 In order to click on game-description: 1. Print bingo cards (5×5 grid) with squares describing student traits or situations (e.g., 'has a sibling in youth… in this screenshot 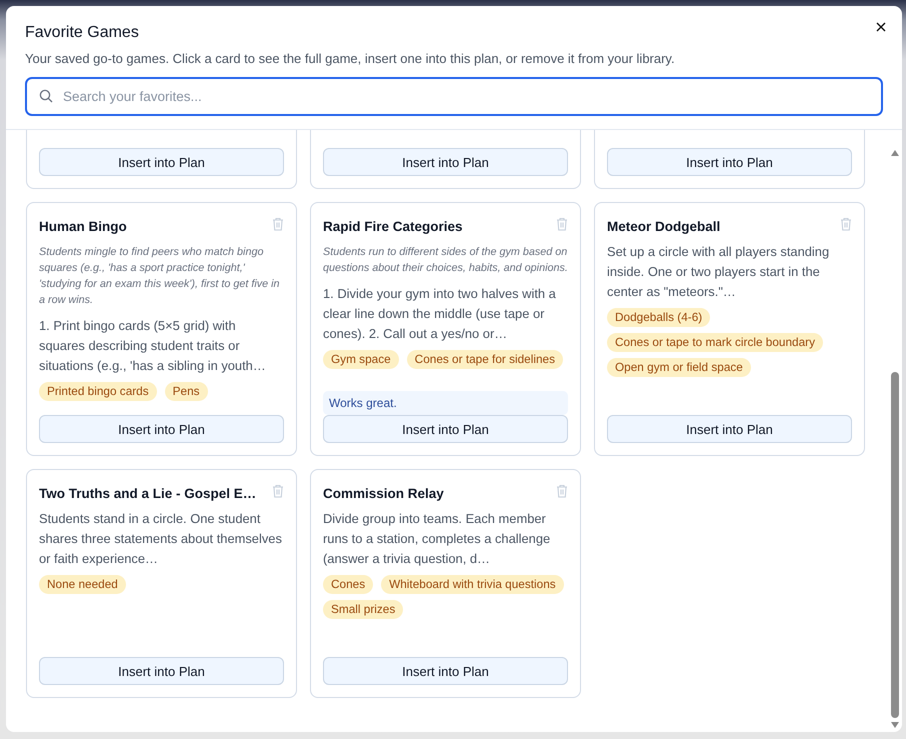, I will do `click(153, 346)`.